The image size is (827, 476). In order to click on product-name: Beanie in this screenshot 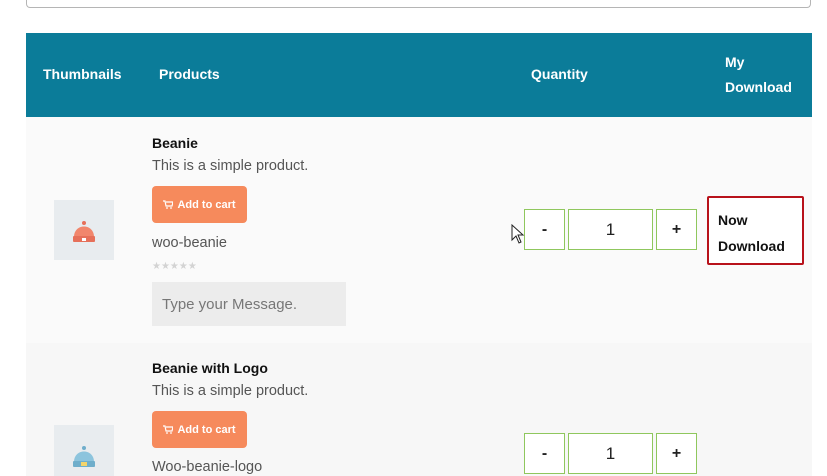, I will do `click(175, 143)`.